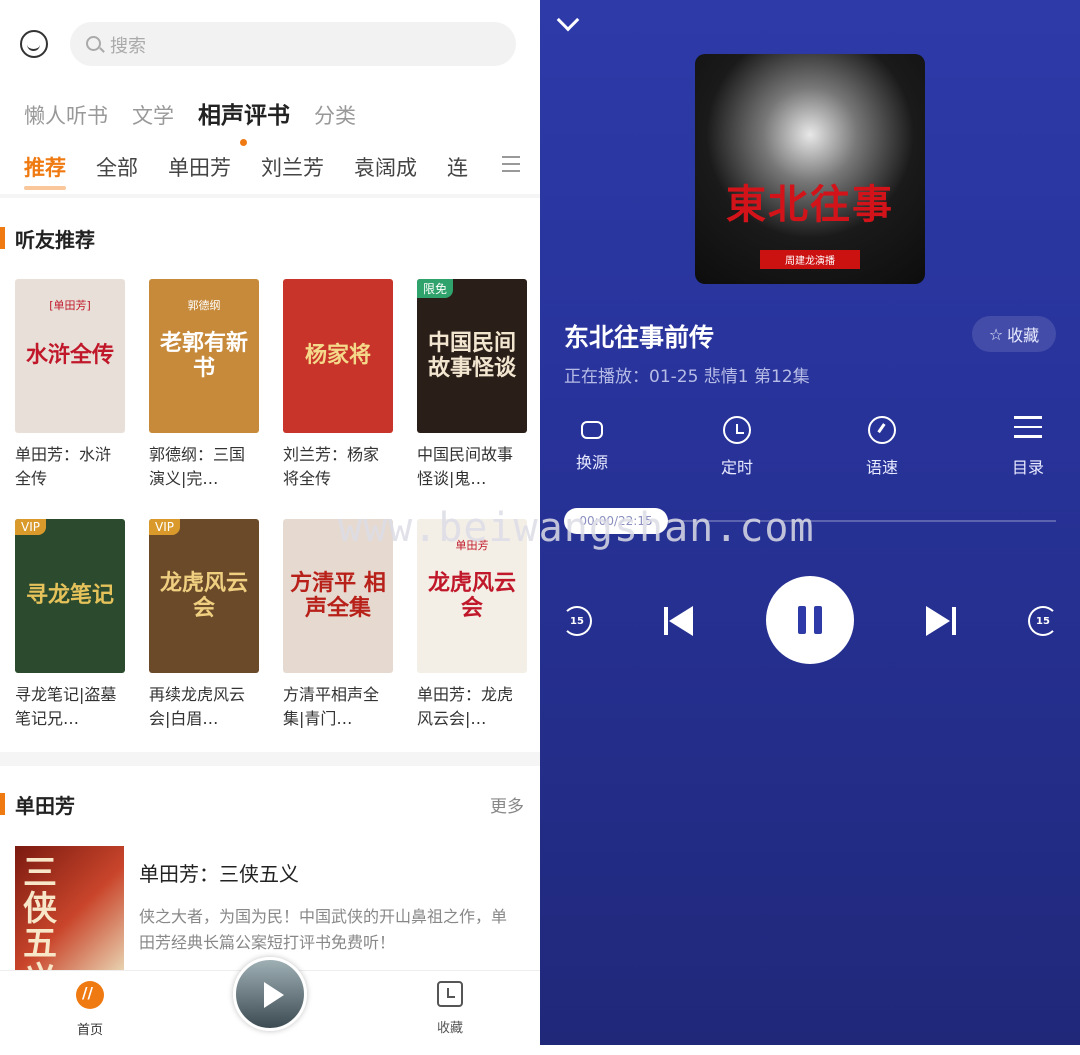  Describe the element at coordinates (190, 121) in the screenshot. I see `top-tabs: 懒人听书 文学 相声评书 分类` at that location.